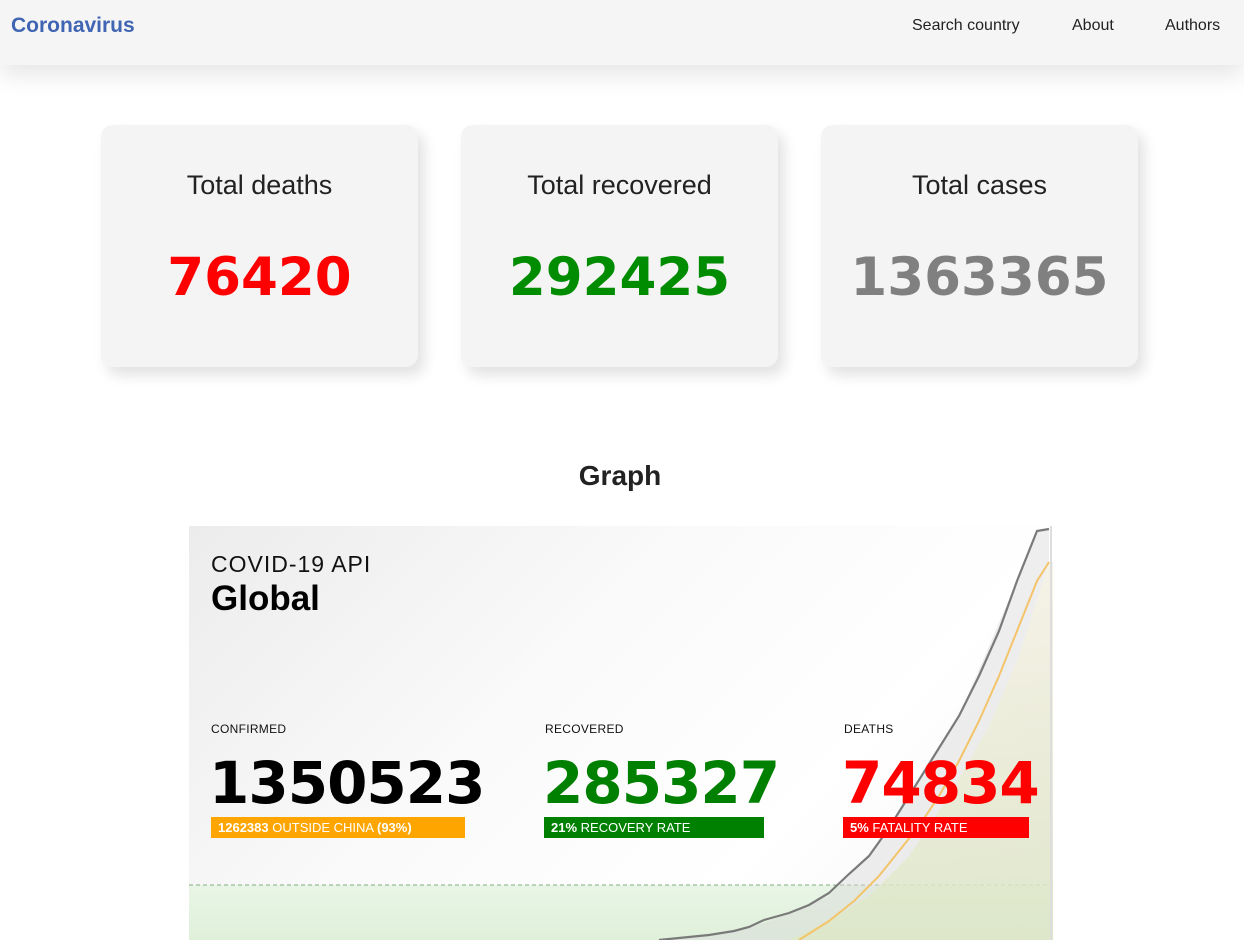 The width and height of the screenshot is (1244, 940). What do you see at coordinates (249, 729) in the screenshot?
I see `confirmed-label: CONFIRMED` at bounding box center [249, 729].